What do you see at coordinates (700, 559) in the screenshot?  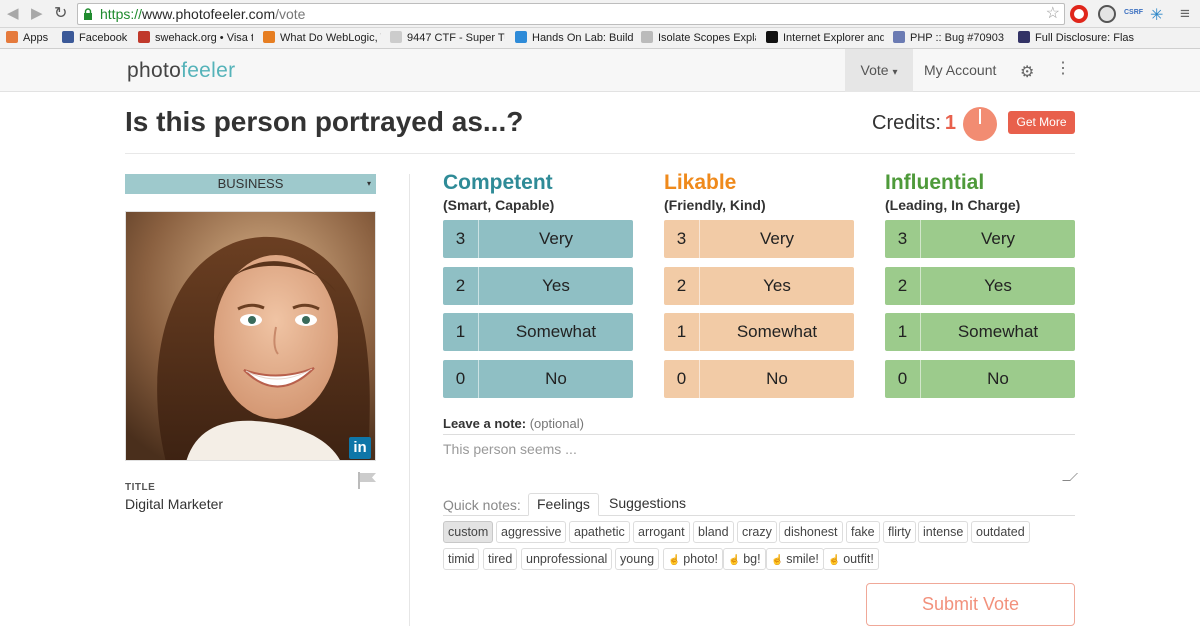 I see `quick-note-tag-label: photo!` at bounding box center [700, 559].